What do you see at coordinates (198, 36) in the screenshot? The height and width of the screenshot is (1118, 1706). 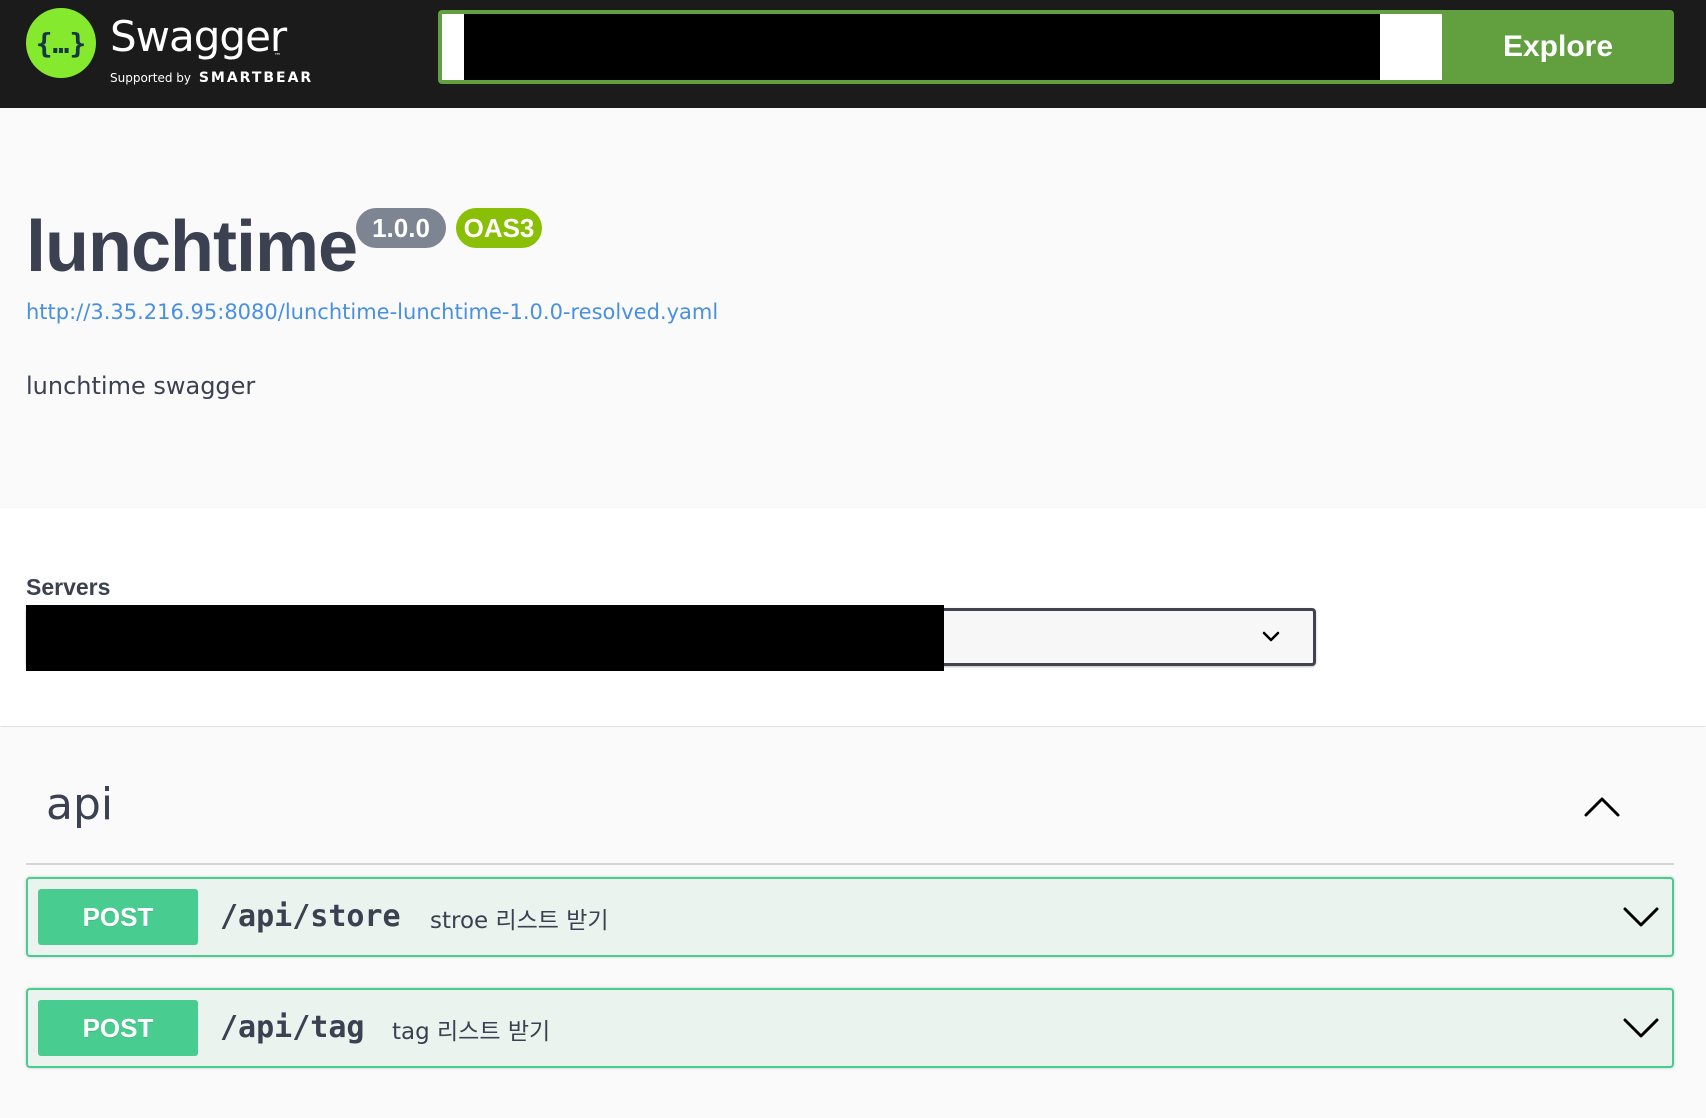 I see `logo-wordmark: Swagger` at bounding box center [198, 36].